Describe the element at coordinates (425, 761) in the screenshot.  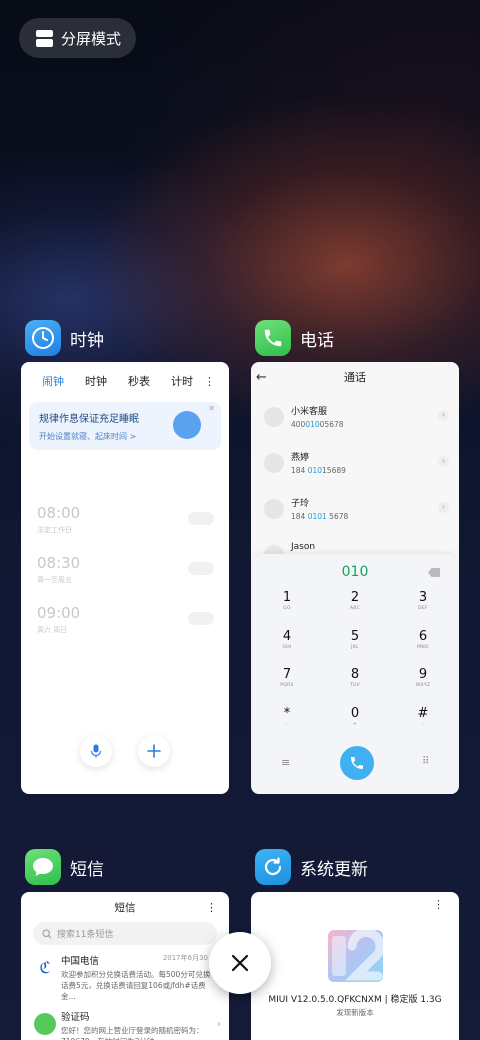
I see `dialpad-toggle-icon: ⠿` at that location.